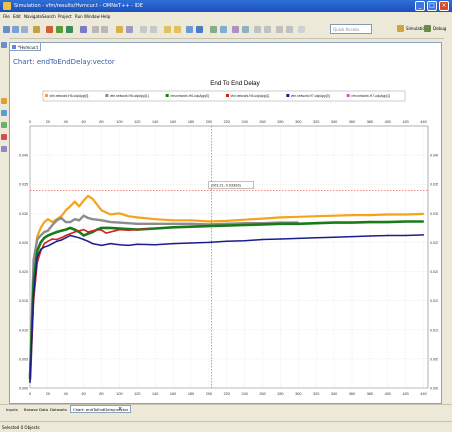  Describe the element at coordinates (58, 409) in the screenshot. I see `tab-datasets: Datasets` at that location.